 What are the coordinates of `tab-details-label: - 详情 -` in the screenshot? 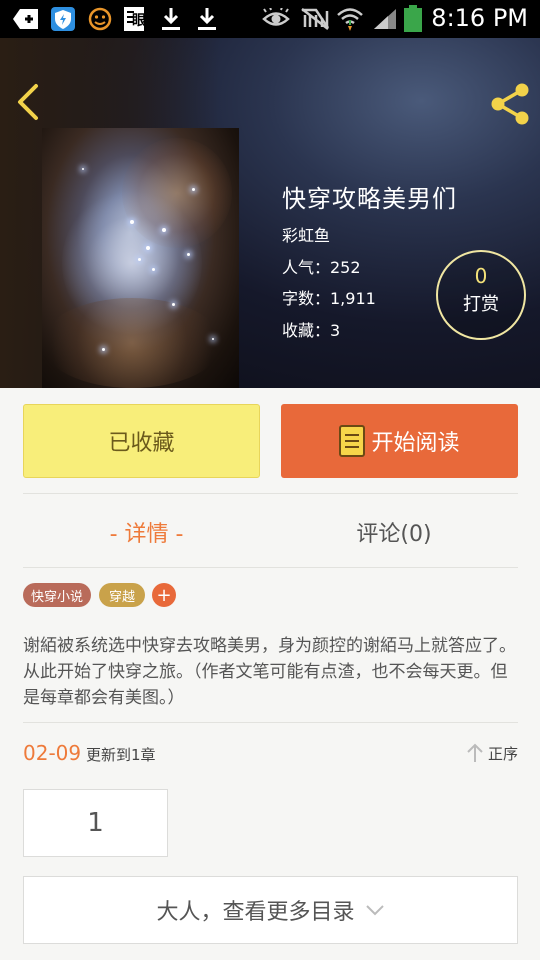 It's located at (146, 534).